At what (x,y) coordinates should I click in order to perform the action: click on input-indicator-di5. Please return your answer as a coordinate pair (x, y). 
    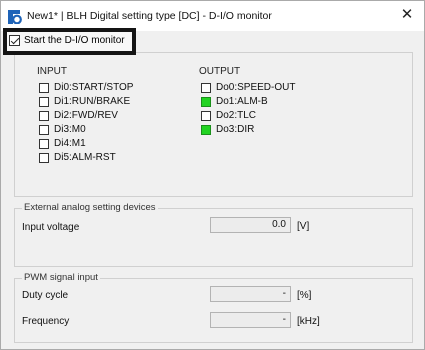
    Looking at the image, I should click on (44, 157).